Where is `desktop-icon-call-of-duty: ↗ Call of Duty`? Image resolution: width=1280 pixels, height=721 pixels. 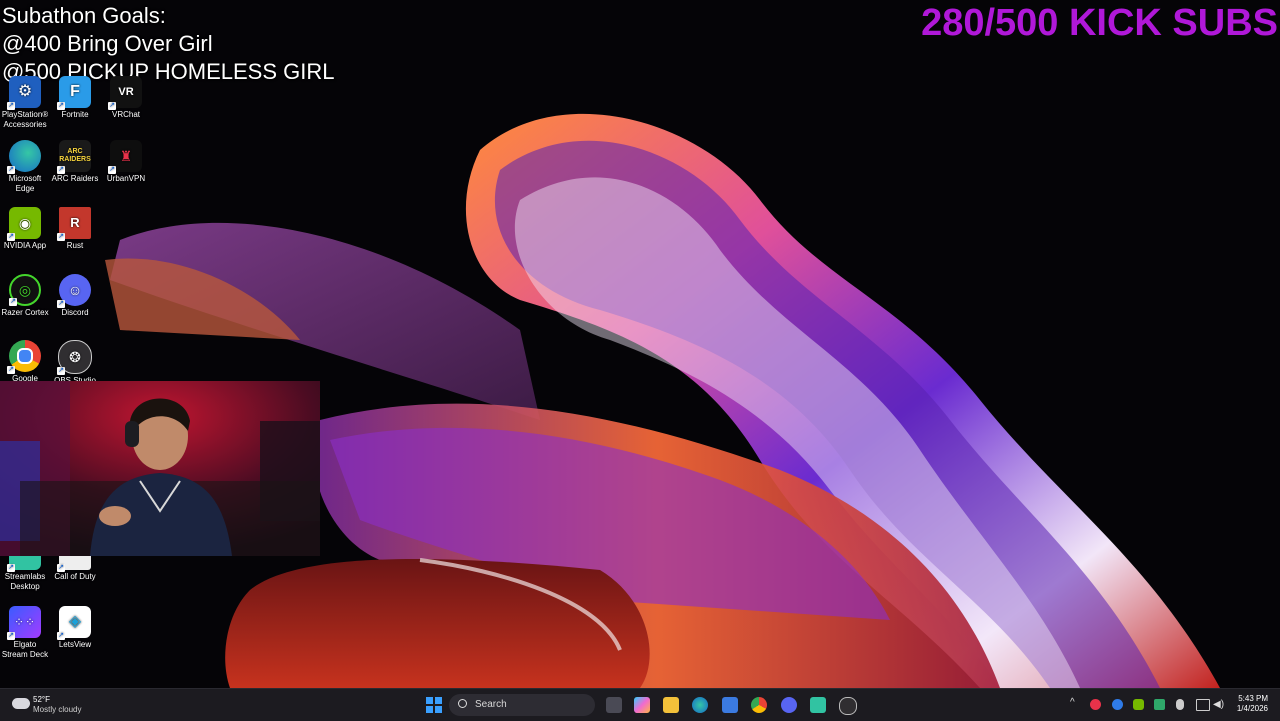 desktop-icon-call-of-duty: ↗ Call of Duty is located at coordinates (75, 569).